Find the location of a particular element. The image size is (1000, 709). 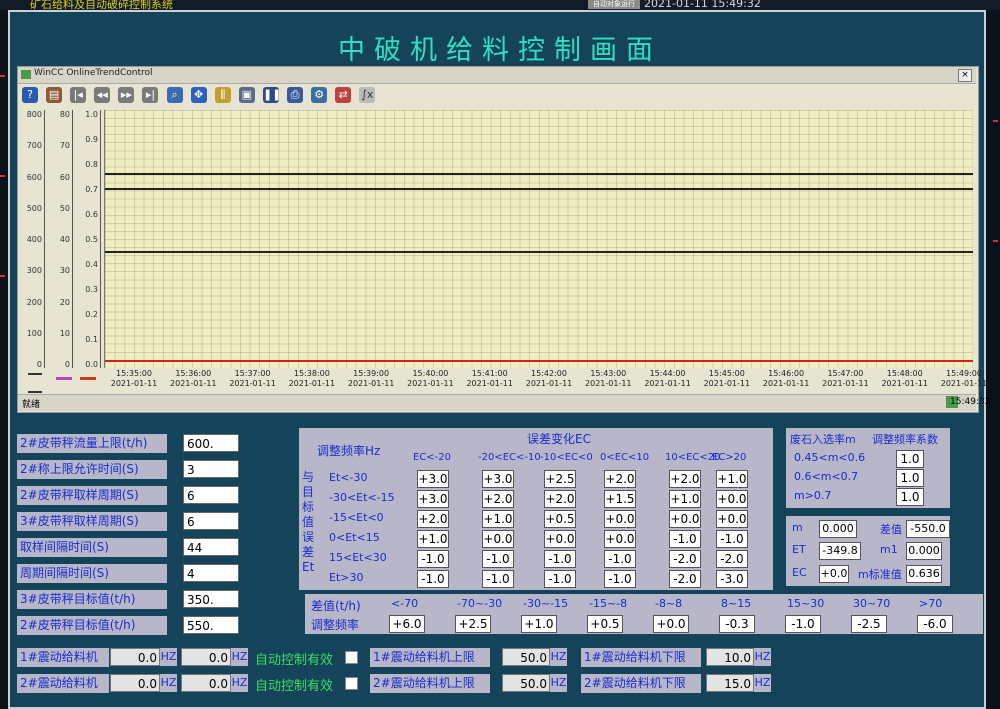

diff-frequency-value: +1.0 is located at coordinates (539, 624).